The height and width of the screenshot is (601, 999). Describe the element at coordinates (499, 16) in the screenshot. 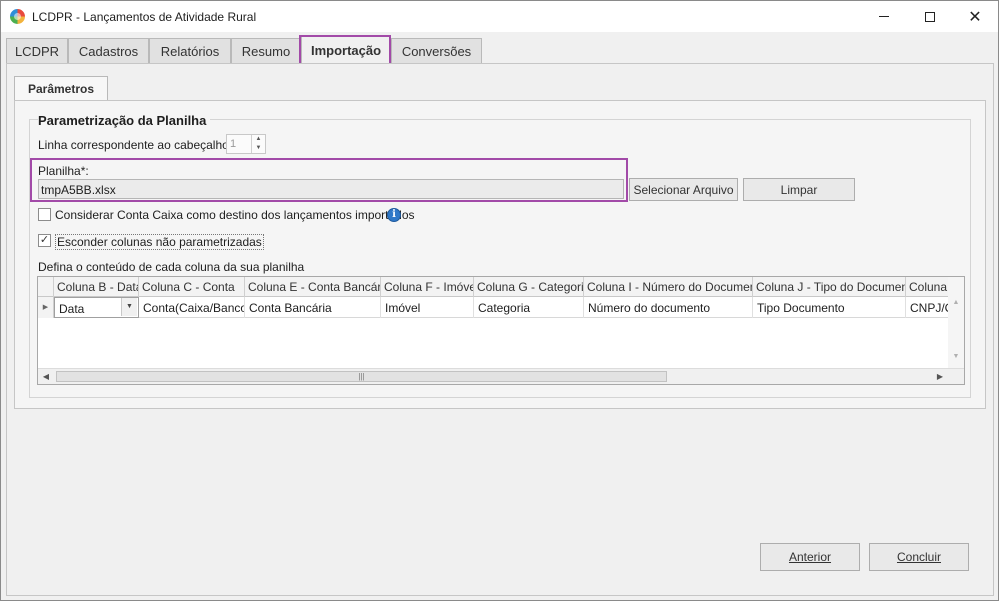

I see `title-bar: LCDPR - Lançamentos de Atividade Rural ✕` at that location.